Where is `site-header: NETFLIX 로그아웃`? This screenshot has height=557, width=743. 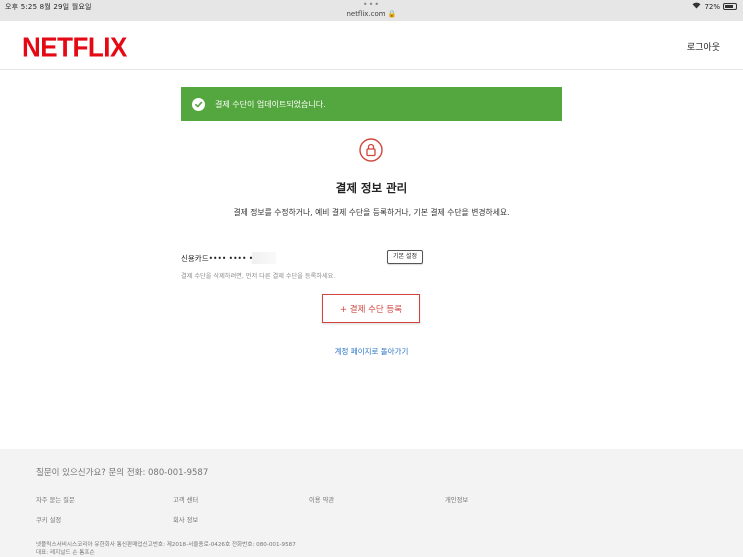
site-header: NETFLIX 로그아웃 is located at coordinates (371, 45).